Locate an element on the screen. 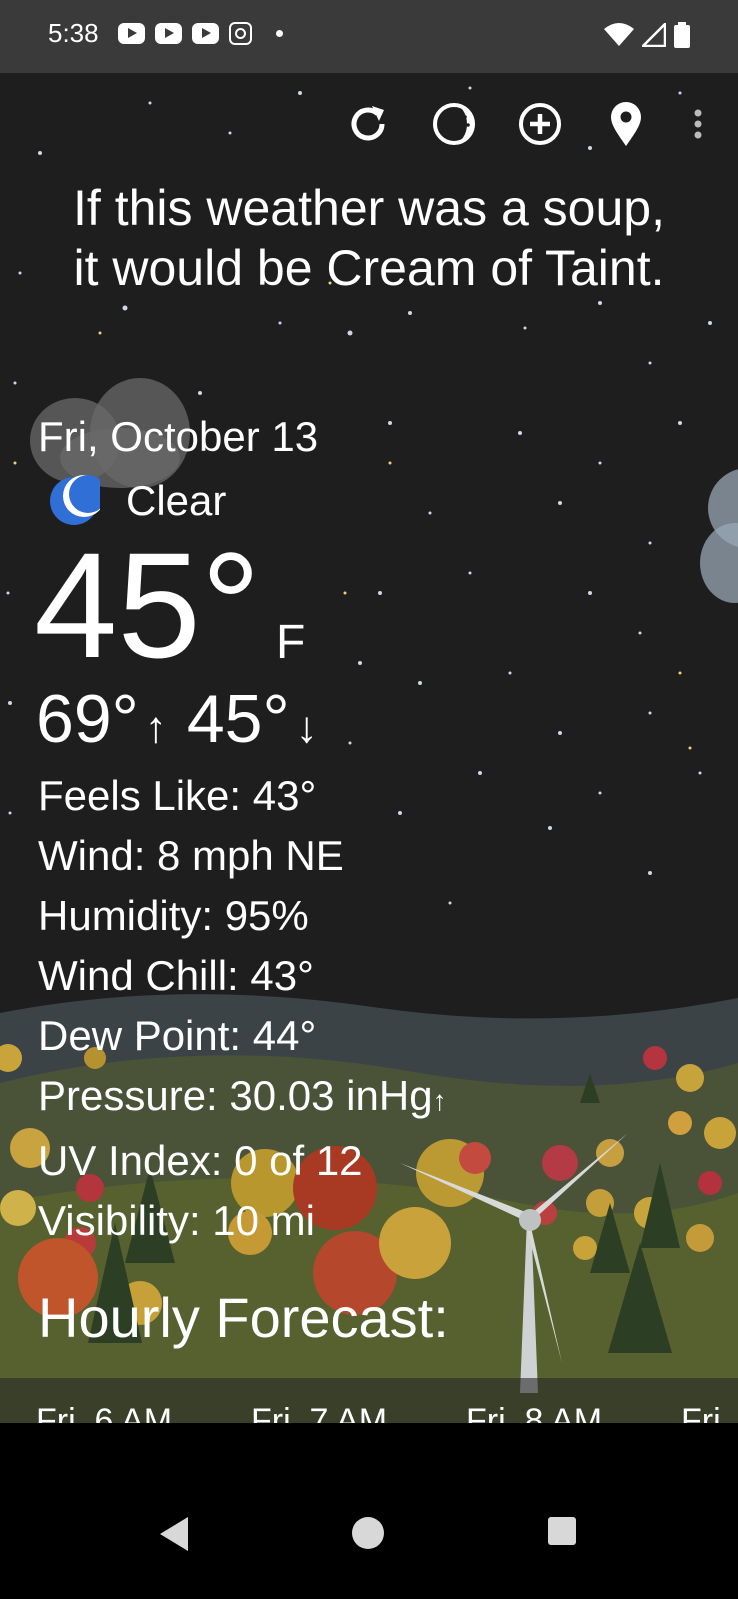  status-time: 5:38 is located at coordinates (73, 33).